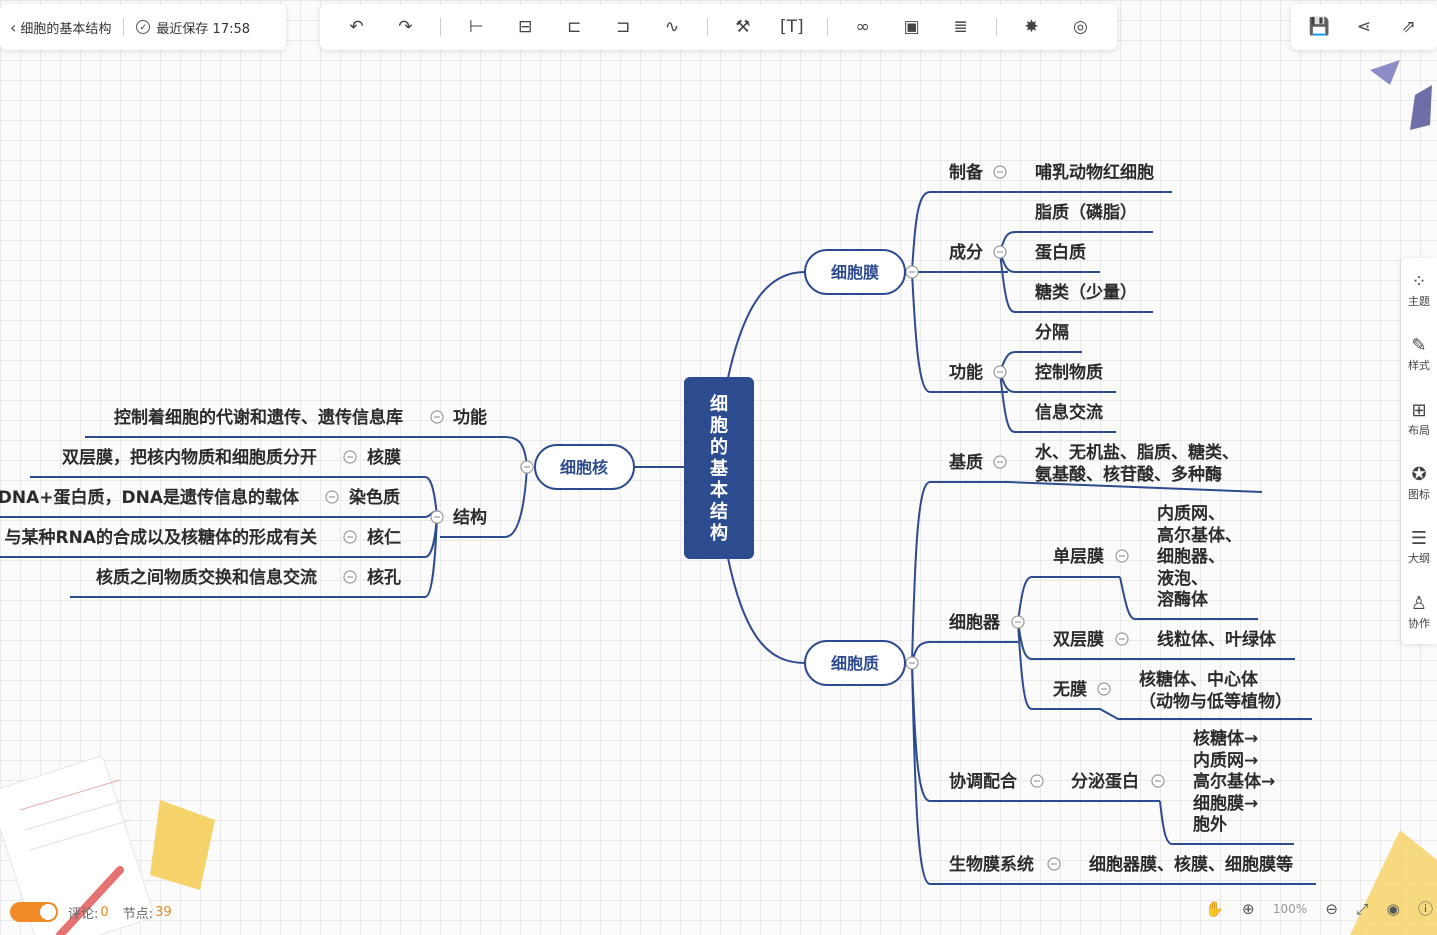 This screenshot has height=935, width=1437. I want to click on sidebar-item-collab: ♙ 协作, so click(1419, 612).